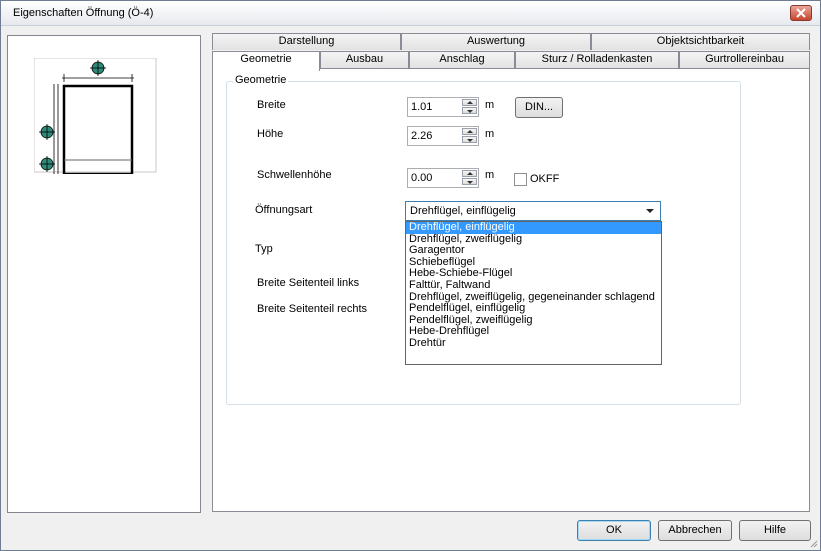 This screenshot has width=821, height=551. Describe the element at coordinates (443, 178) in the screenshot. I see `schwelle-input: 0.00` at that location.